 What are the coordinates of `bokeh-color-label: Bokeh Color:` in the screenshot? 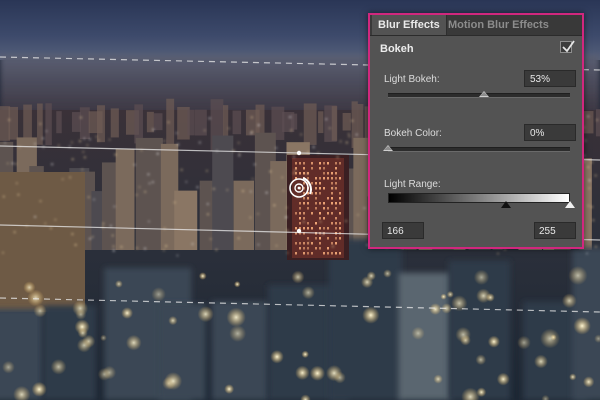 It's located at (413, 133).